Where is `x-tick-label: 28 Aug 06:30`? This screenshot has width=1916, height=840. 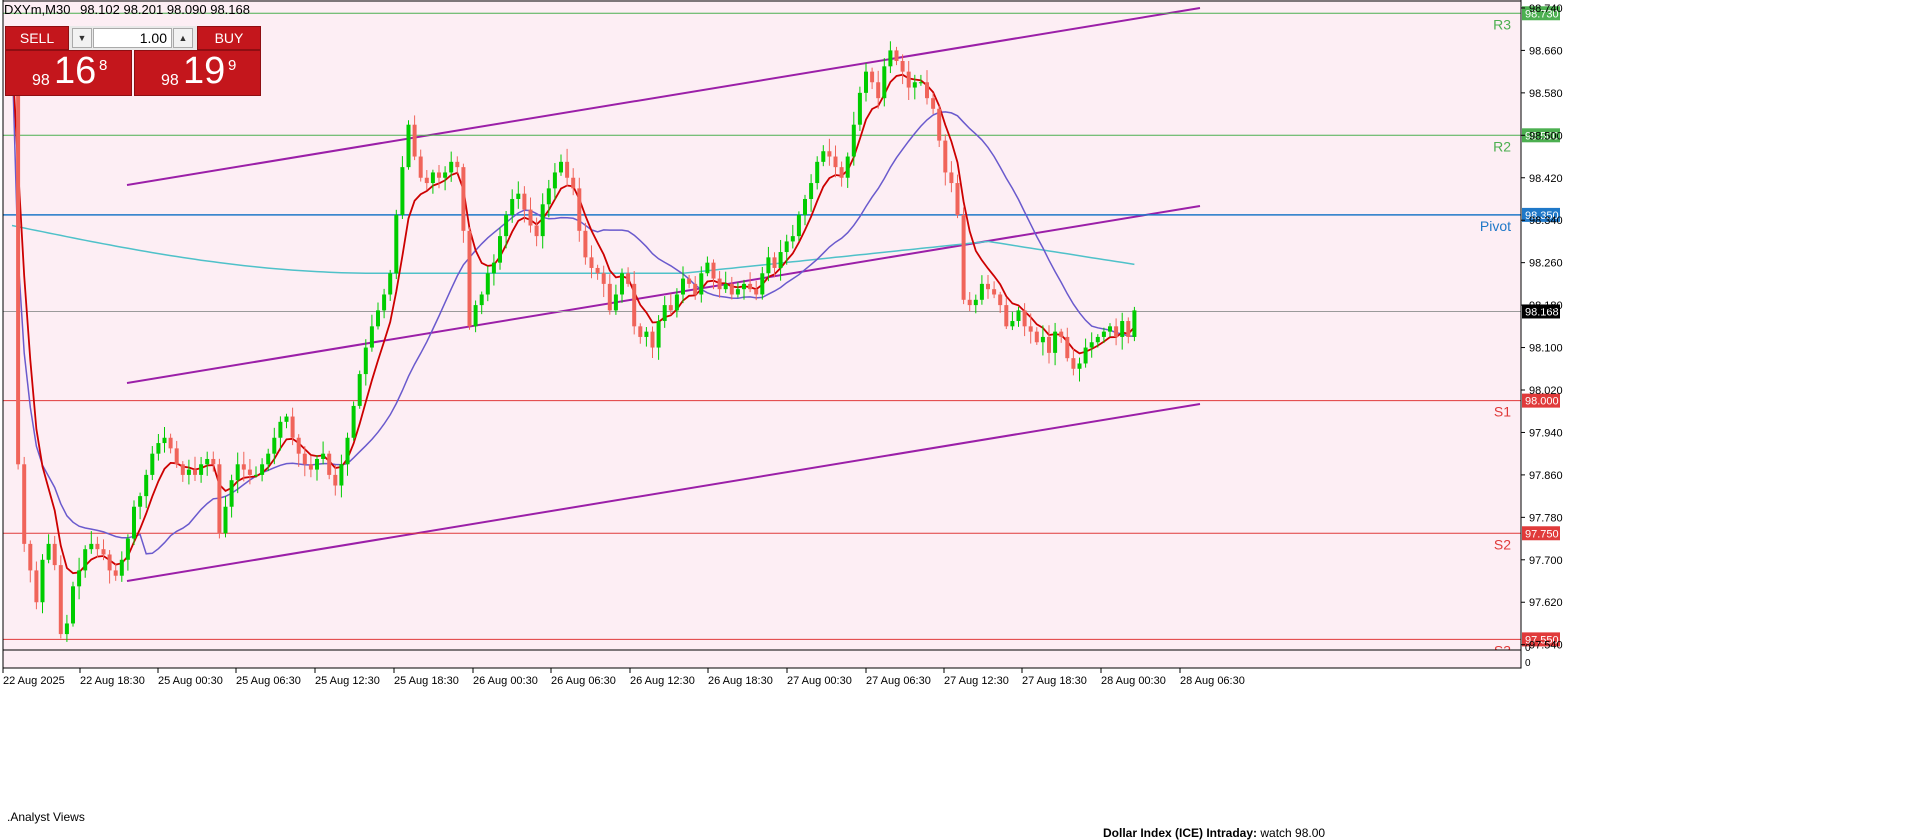 x-tick-label: 28 Aug 06:30 is located at coordinates (1212, 681).